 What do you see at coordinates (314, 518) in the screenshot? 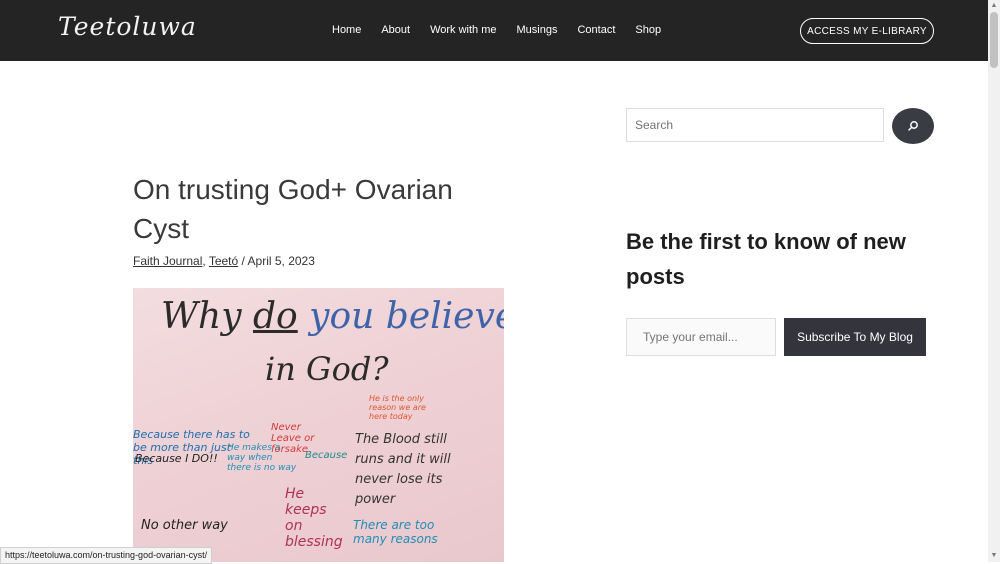
I see `note-8: He keeps on blessing` at bounding box center [314, 518].